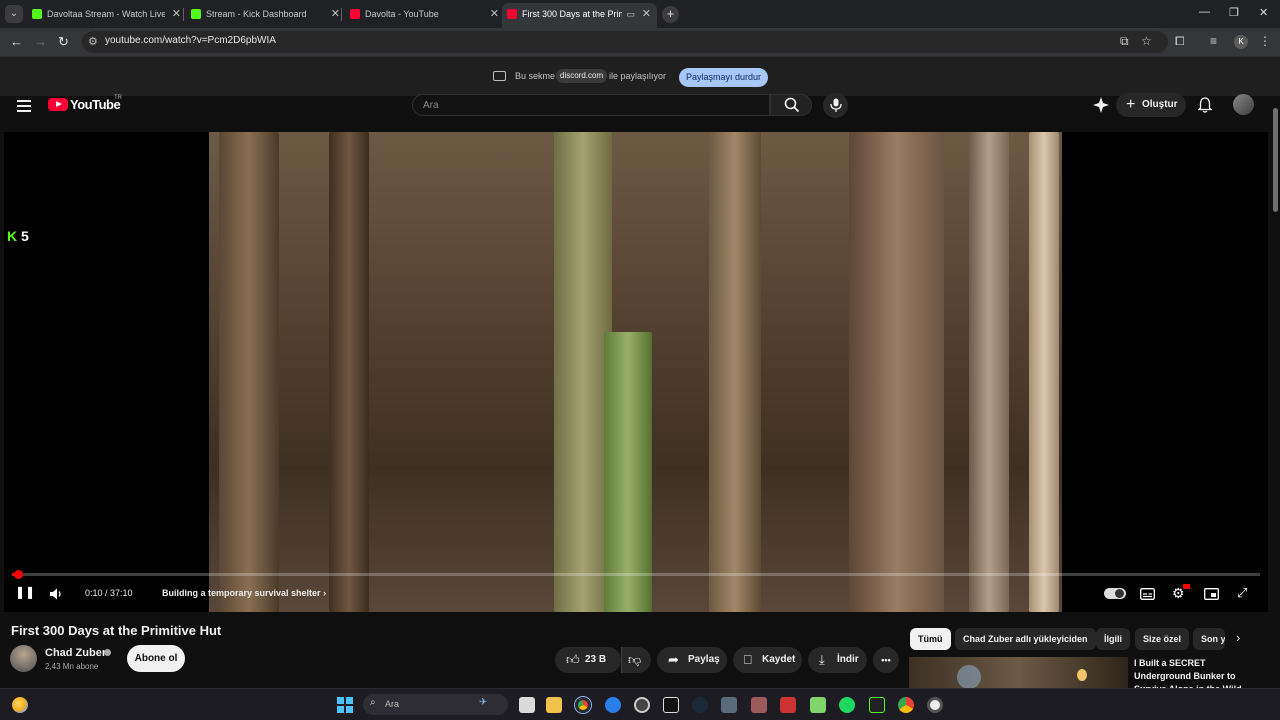 This screenshot has height=720, width=1280. I want to click on notifications-bell-icon, so click(1205, 105).